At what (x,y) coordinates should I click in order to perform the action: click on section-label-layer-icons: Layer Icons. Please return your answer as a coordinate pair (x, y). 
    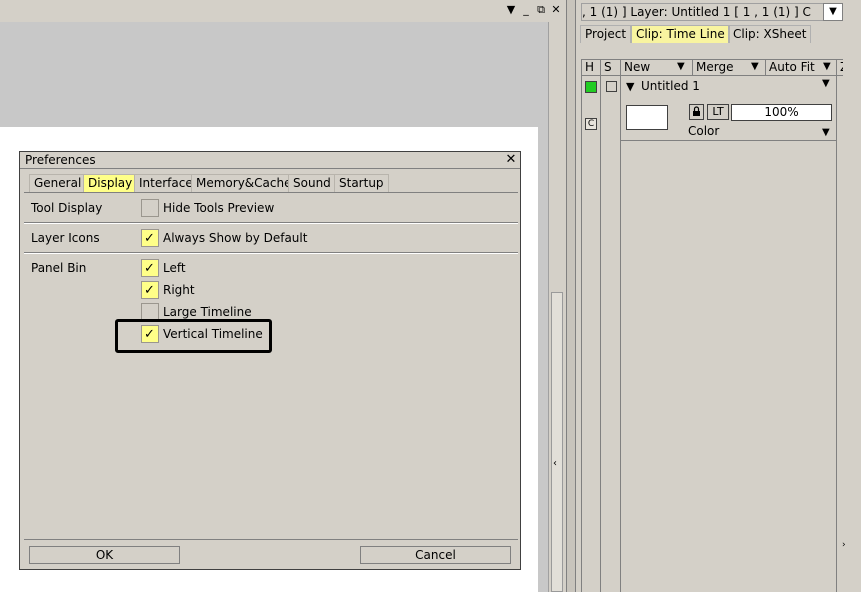
    Looking at the image, I should click on (65, 238).